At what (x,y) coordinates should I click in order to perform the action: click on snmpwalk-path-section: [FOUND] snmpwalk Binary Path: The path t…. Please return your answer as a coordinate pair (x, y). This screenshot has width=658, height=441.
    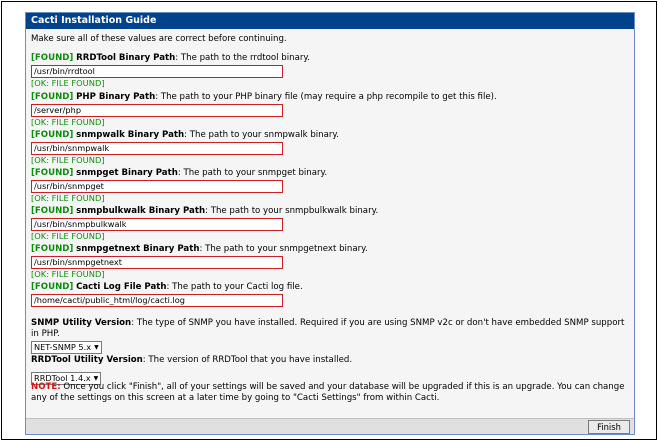
    Looking at the image, I should click on (330, 148).